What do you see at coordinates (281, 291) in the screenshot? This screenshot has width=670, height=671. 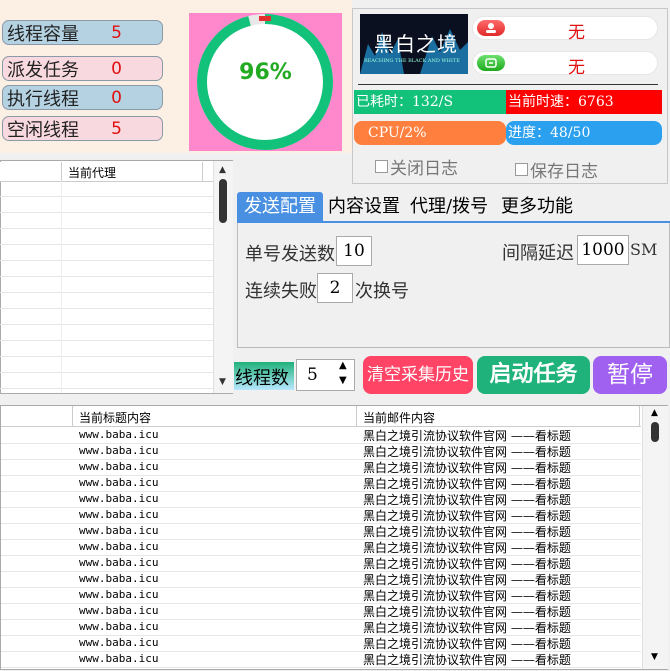 I see `fail-count-label: 连续失败` at bounding box center [281, 291].